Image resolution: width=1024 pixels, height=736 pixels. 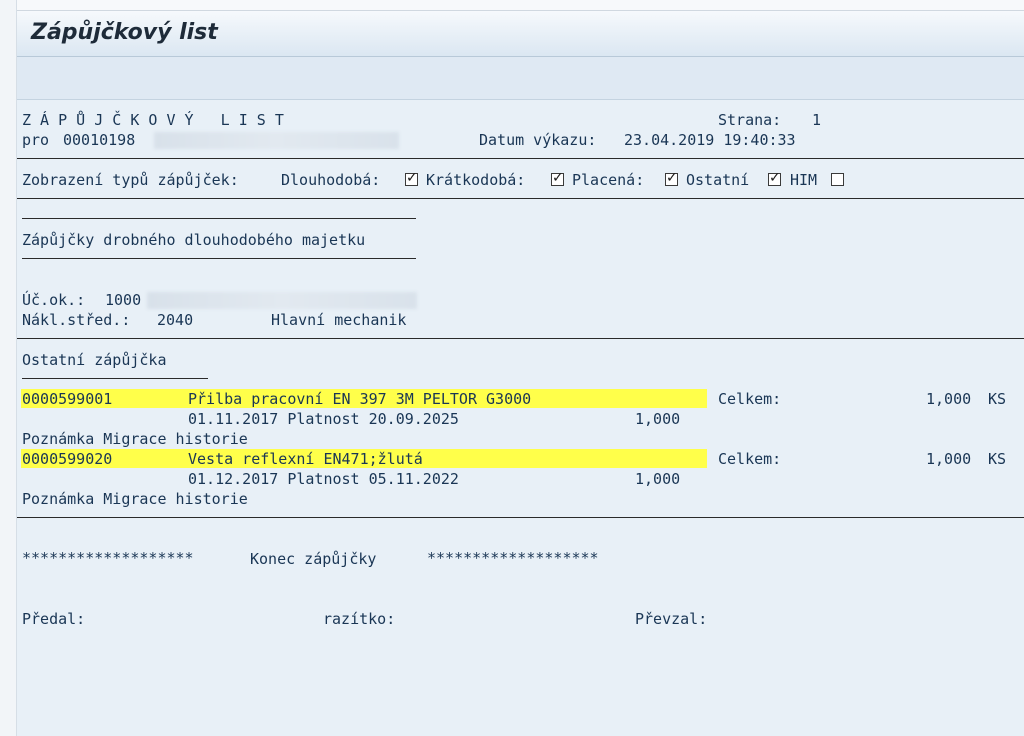 I want to click on window-top-edge, so click(x=512, y=5).